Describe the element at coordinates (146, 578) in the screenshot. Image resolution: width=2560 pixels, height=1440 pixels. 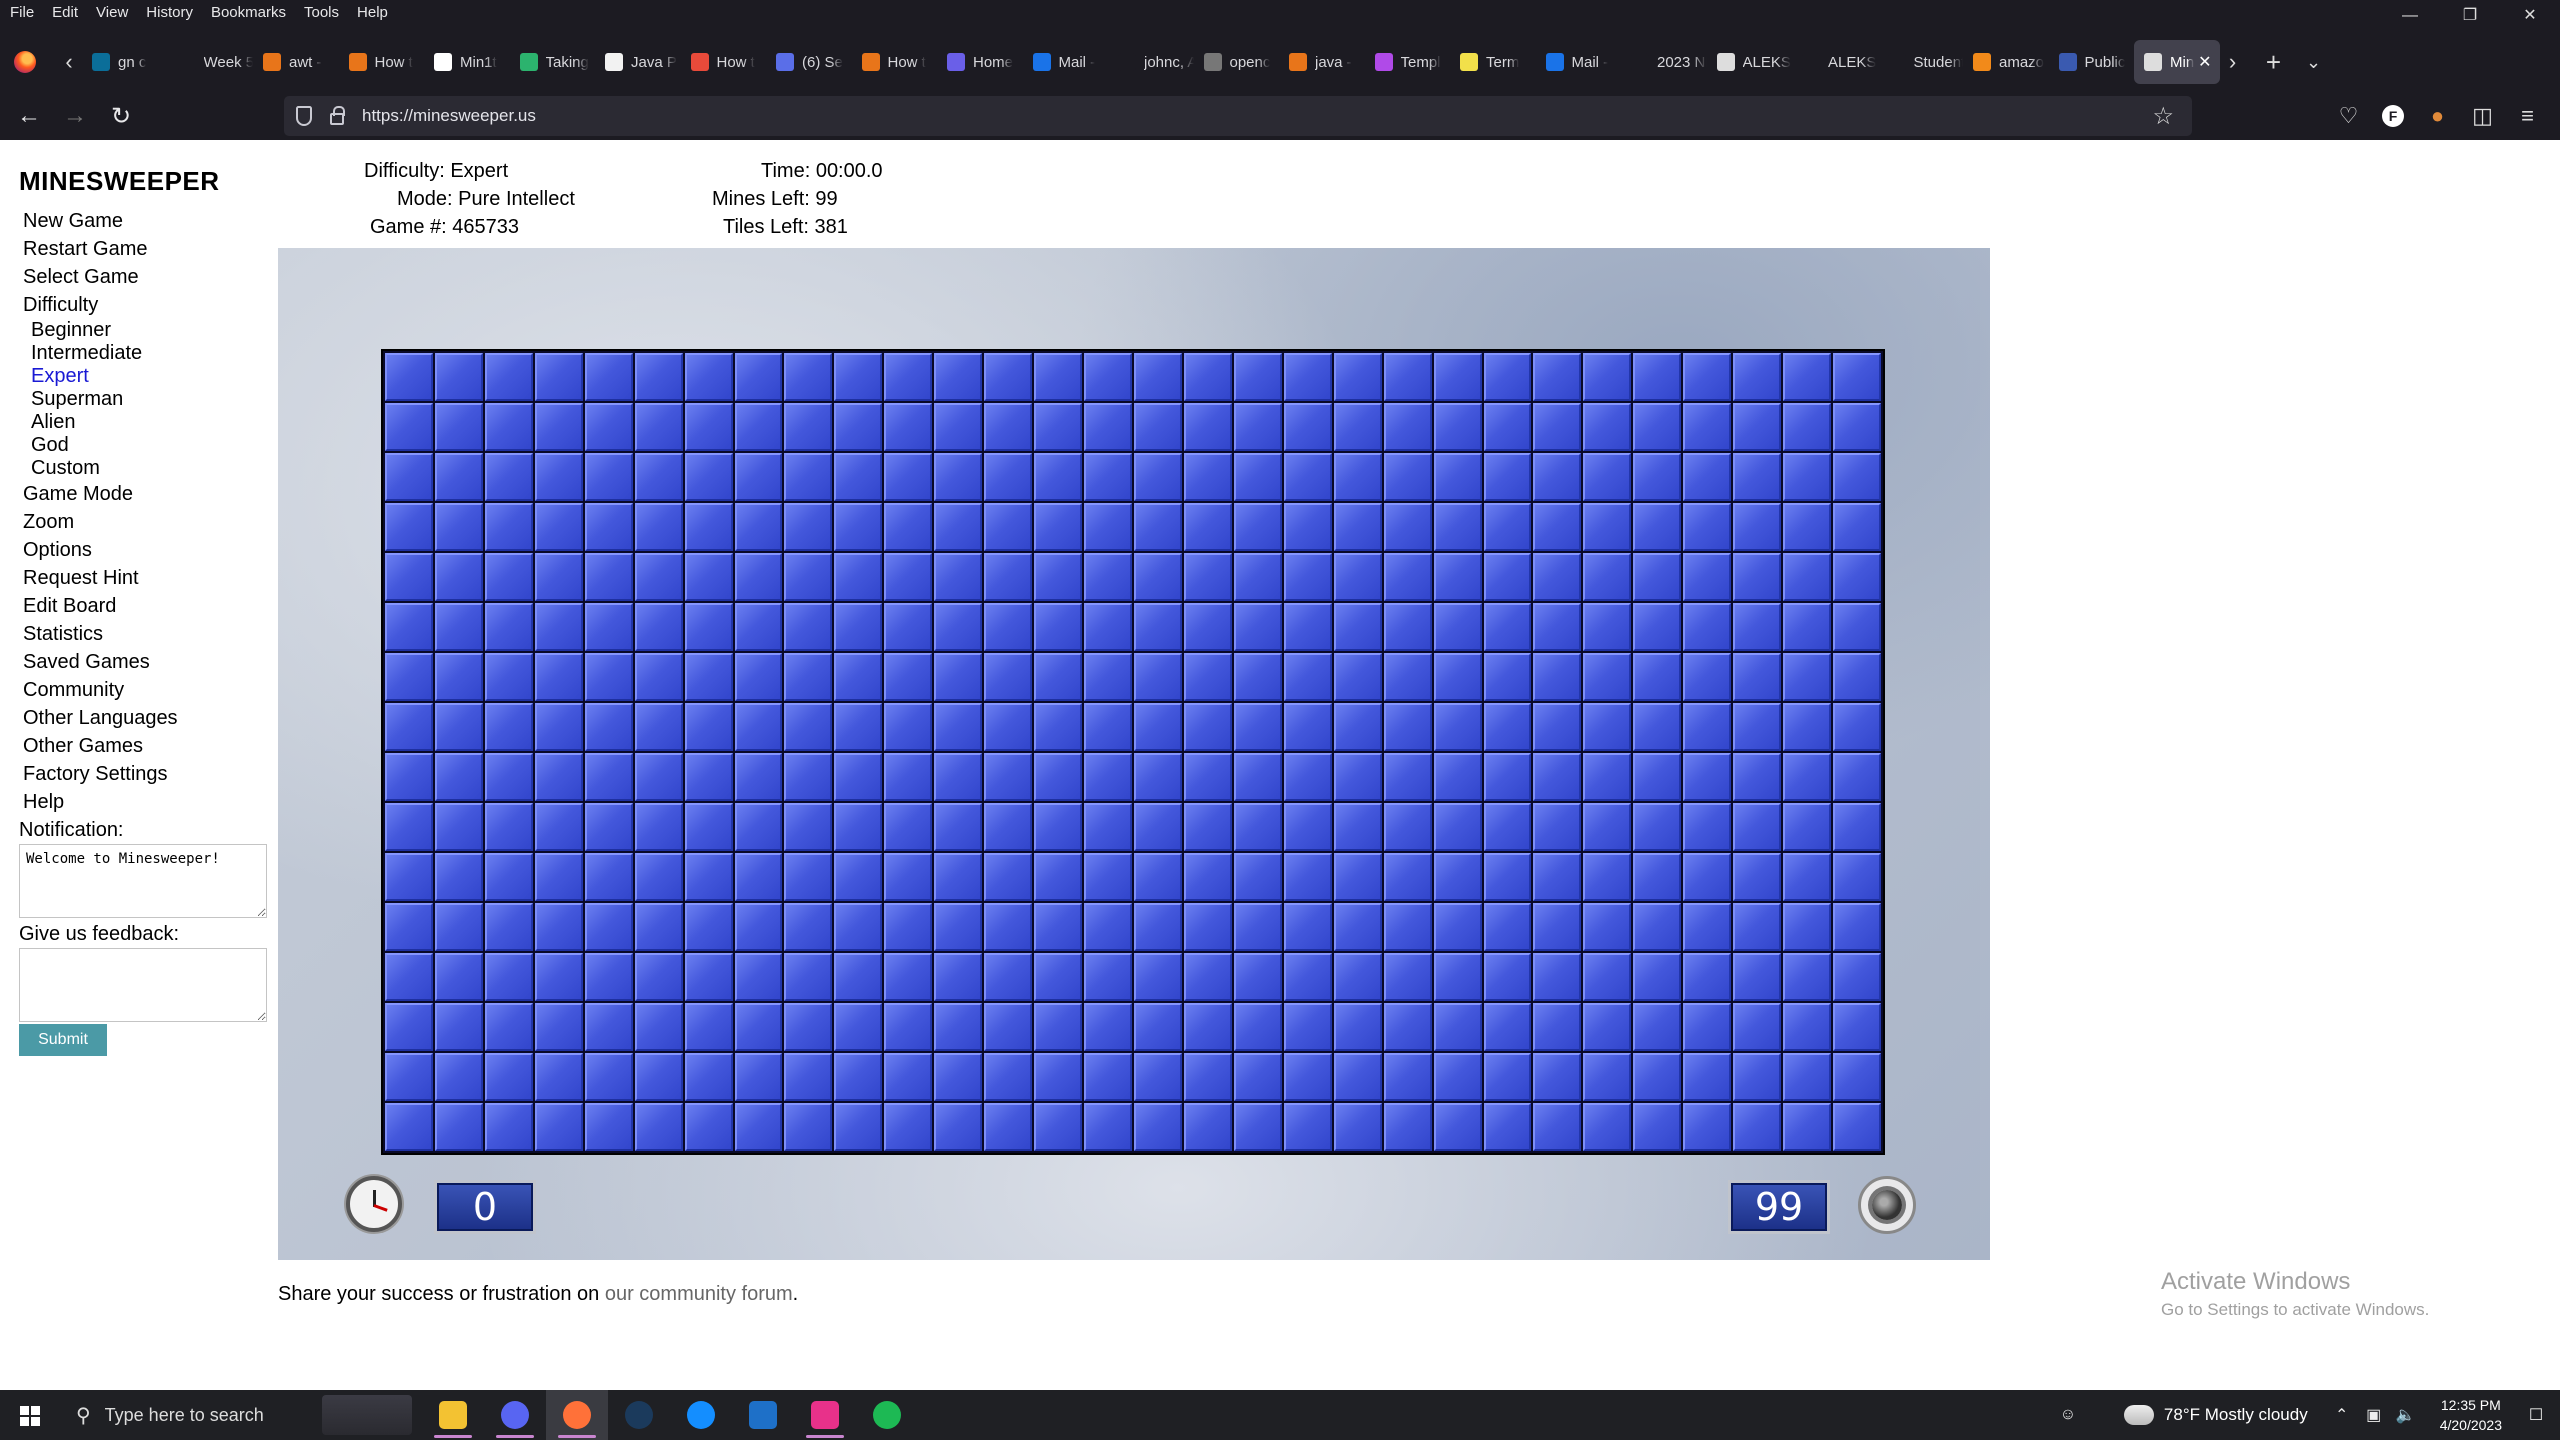
I see `sidebar-link-request-hint: Request Hint` at that location.